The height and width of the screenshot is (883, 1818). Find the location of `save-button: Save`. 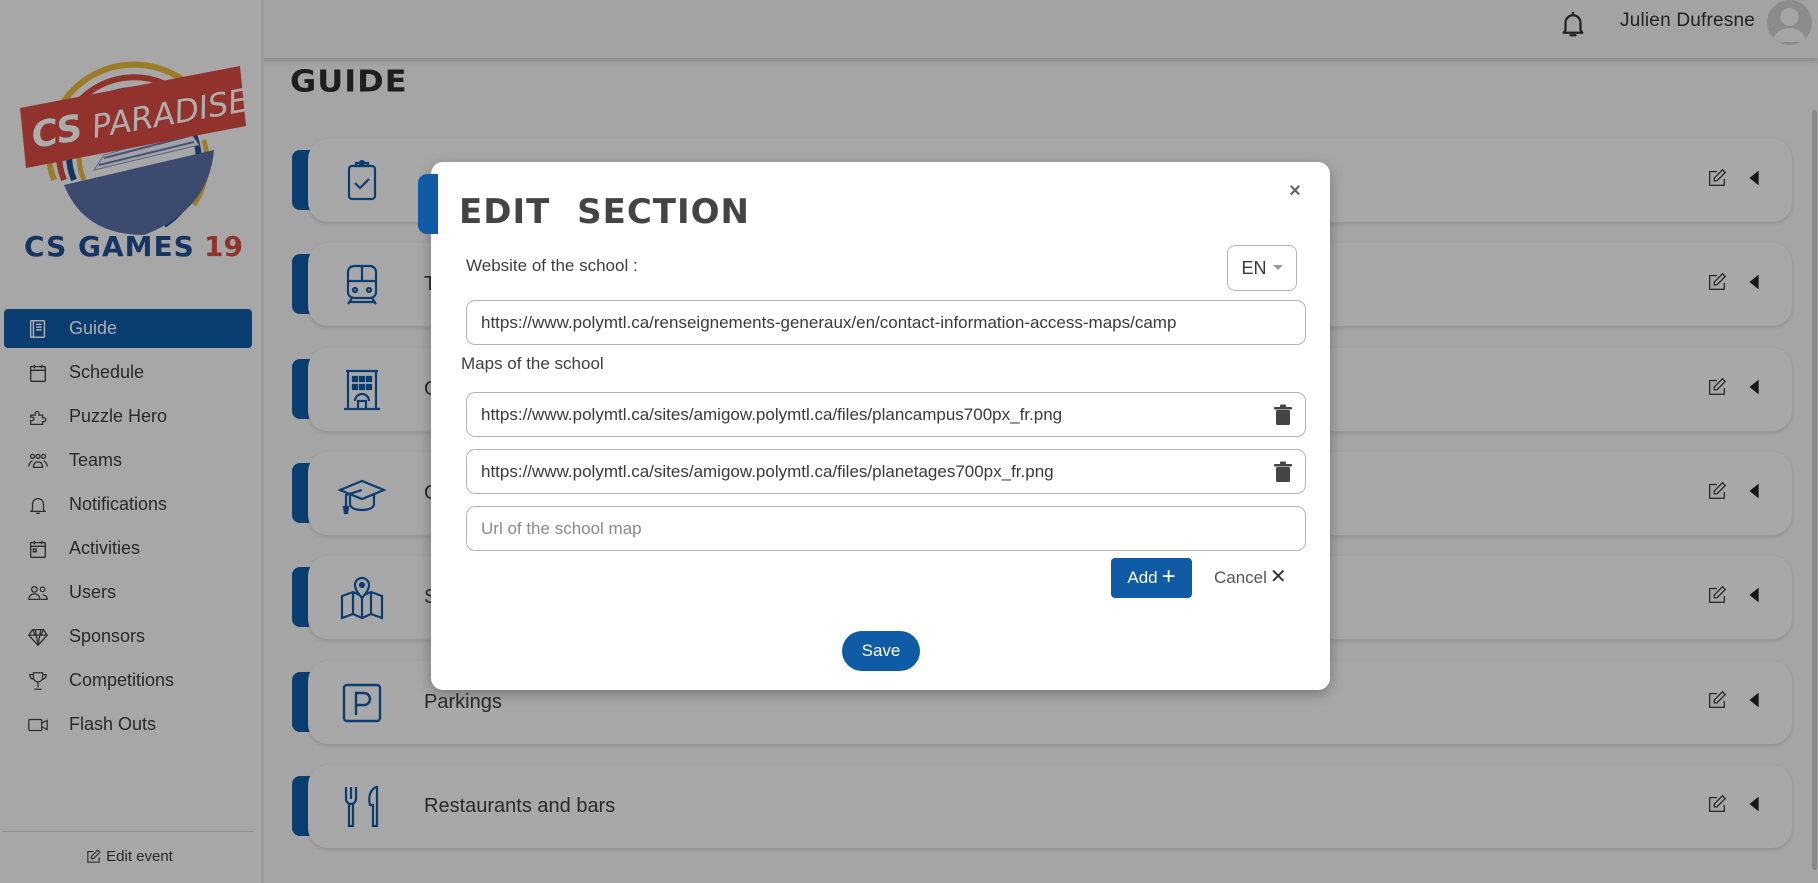

save-button: Save is located at coordinates (881, 651).